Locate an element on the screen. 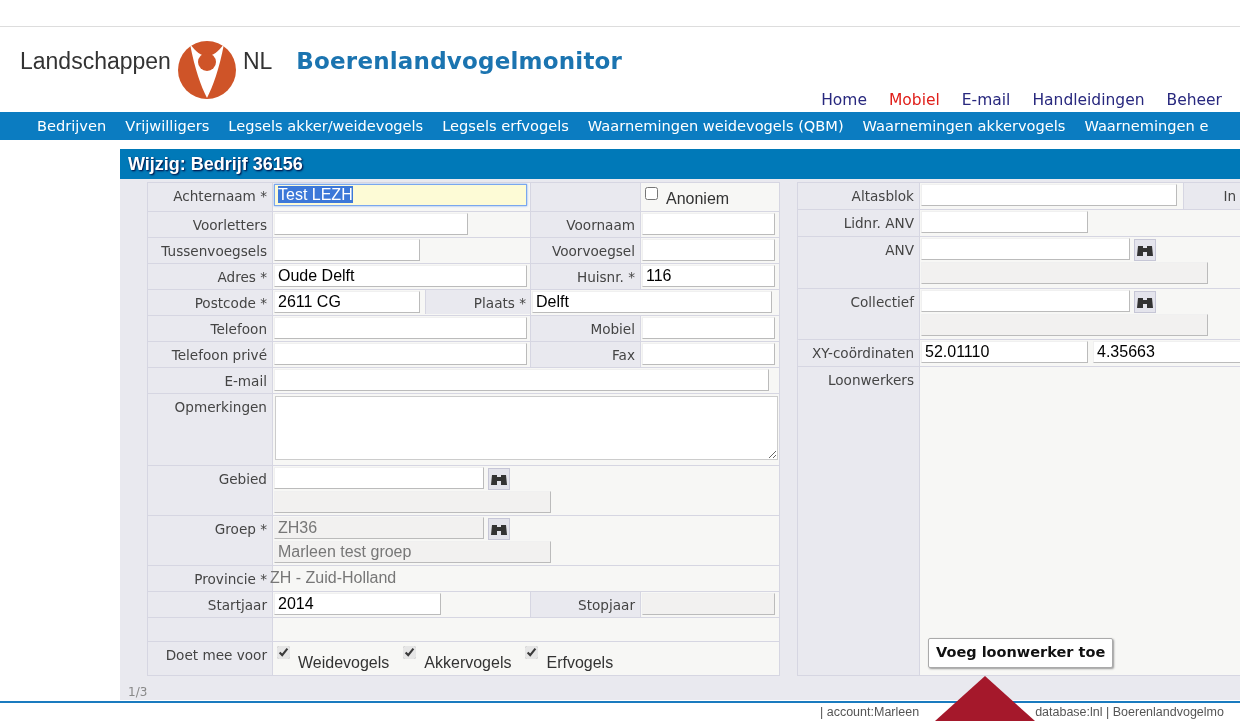 This screenshot has width=1240, height=721. nav-link: Mobiel is located at coordinates (914, 101).